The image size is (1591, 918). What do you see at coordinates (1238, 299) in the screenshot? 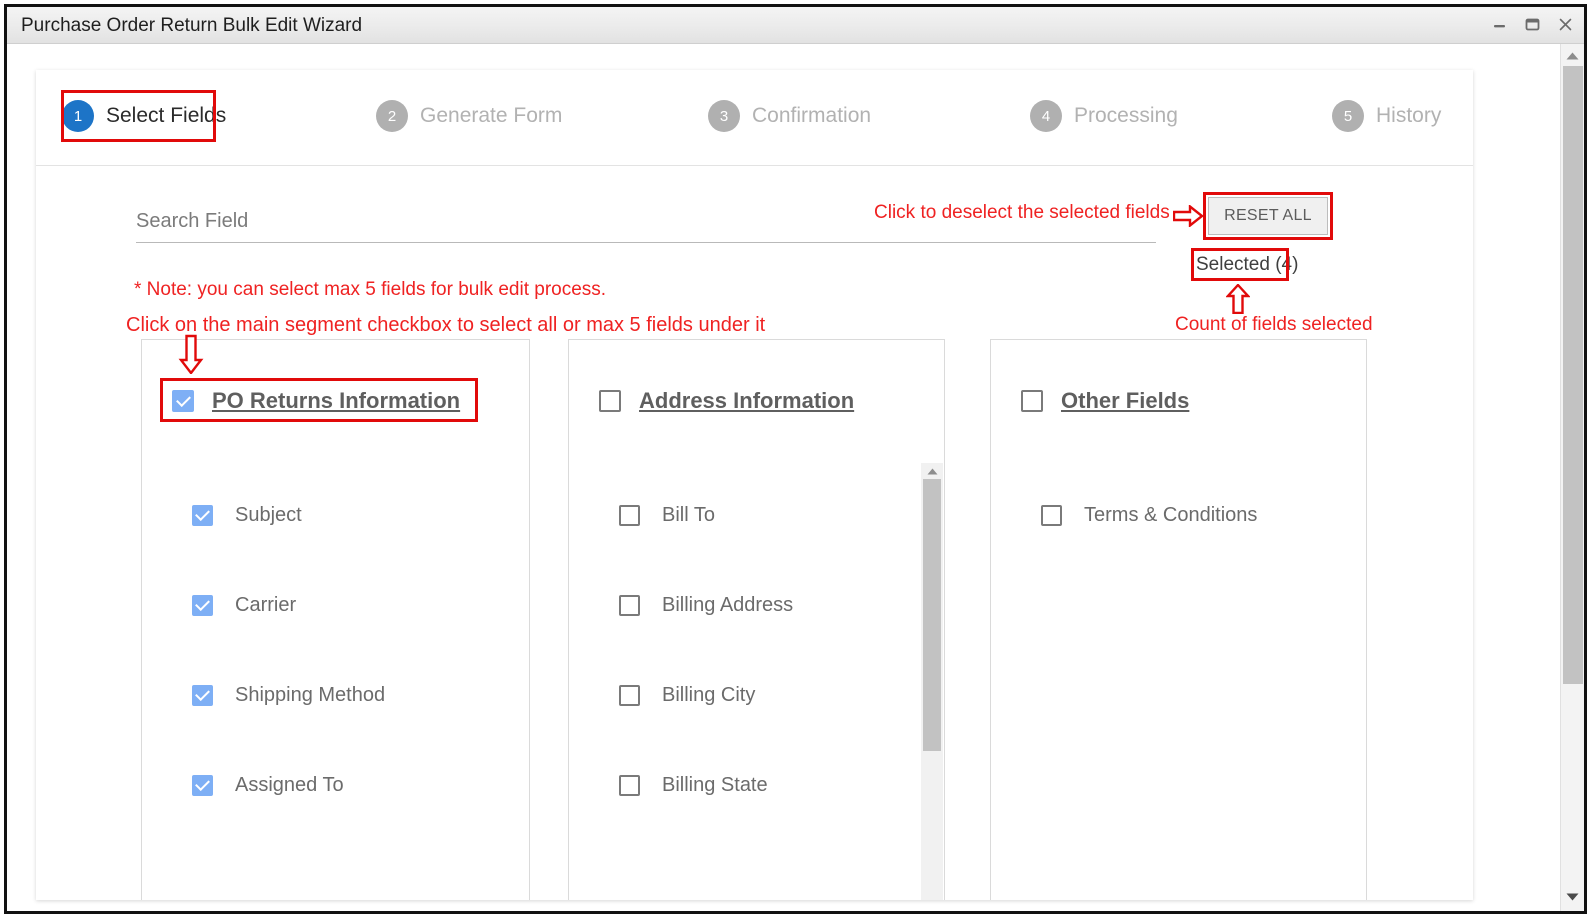
I see `annotation-arrow-up-icon` at bounding box center [1238, 299].